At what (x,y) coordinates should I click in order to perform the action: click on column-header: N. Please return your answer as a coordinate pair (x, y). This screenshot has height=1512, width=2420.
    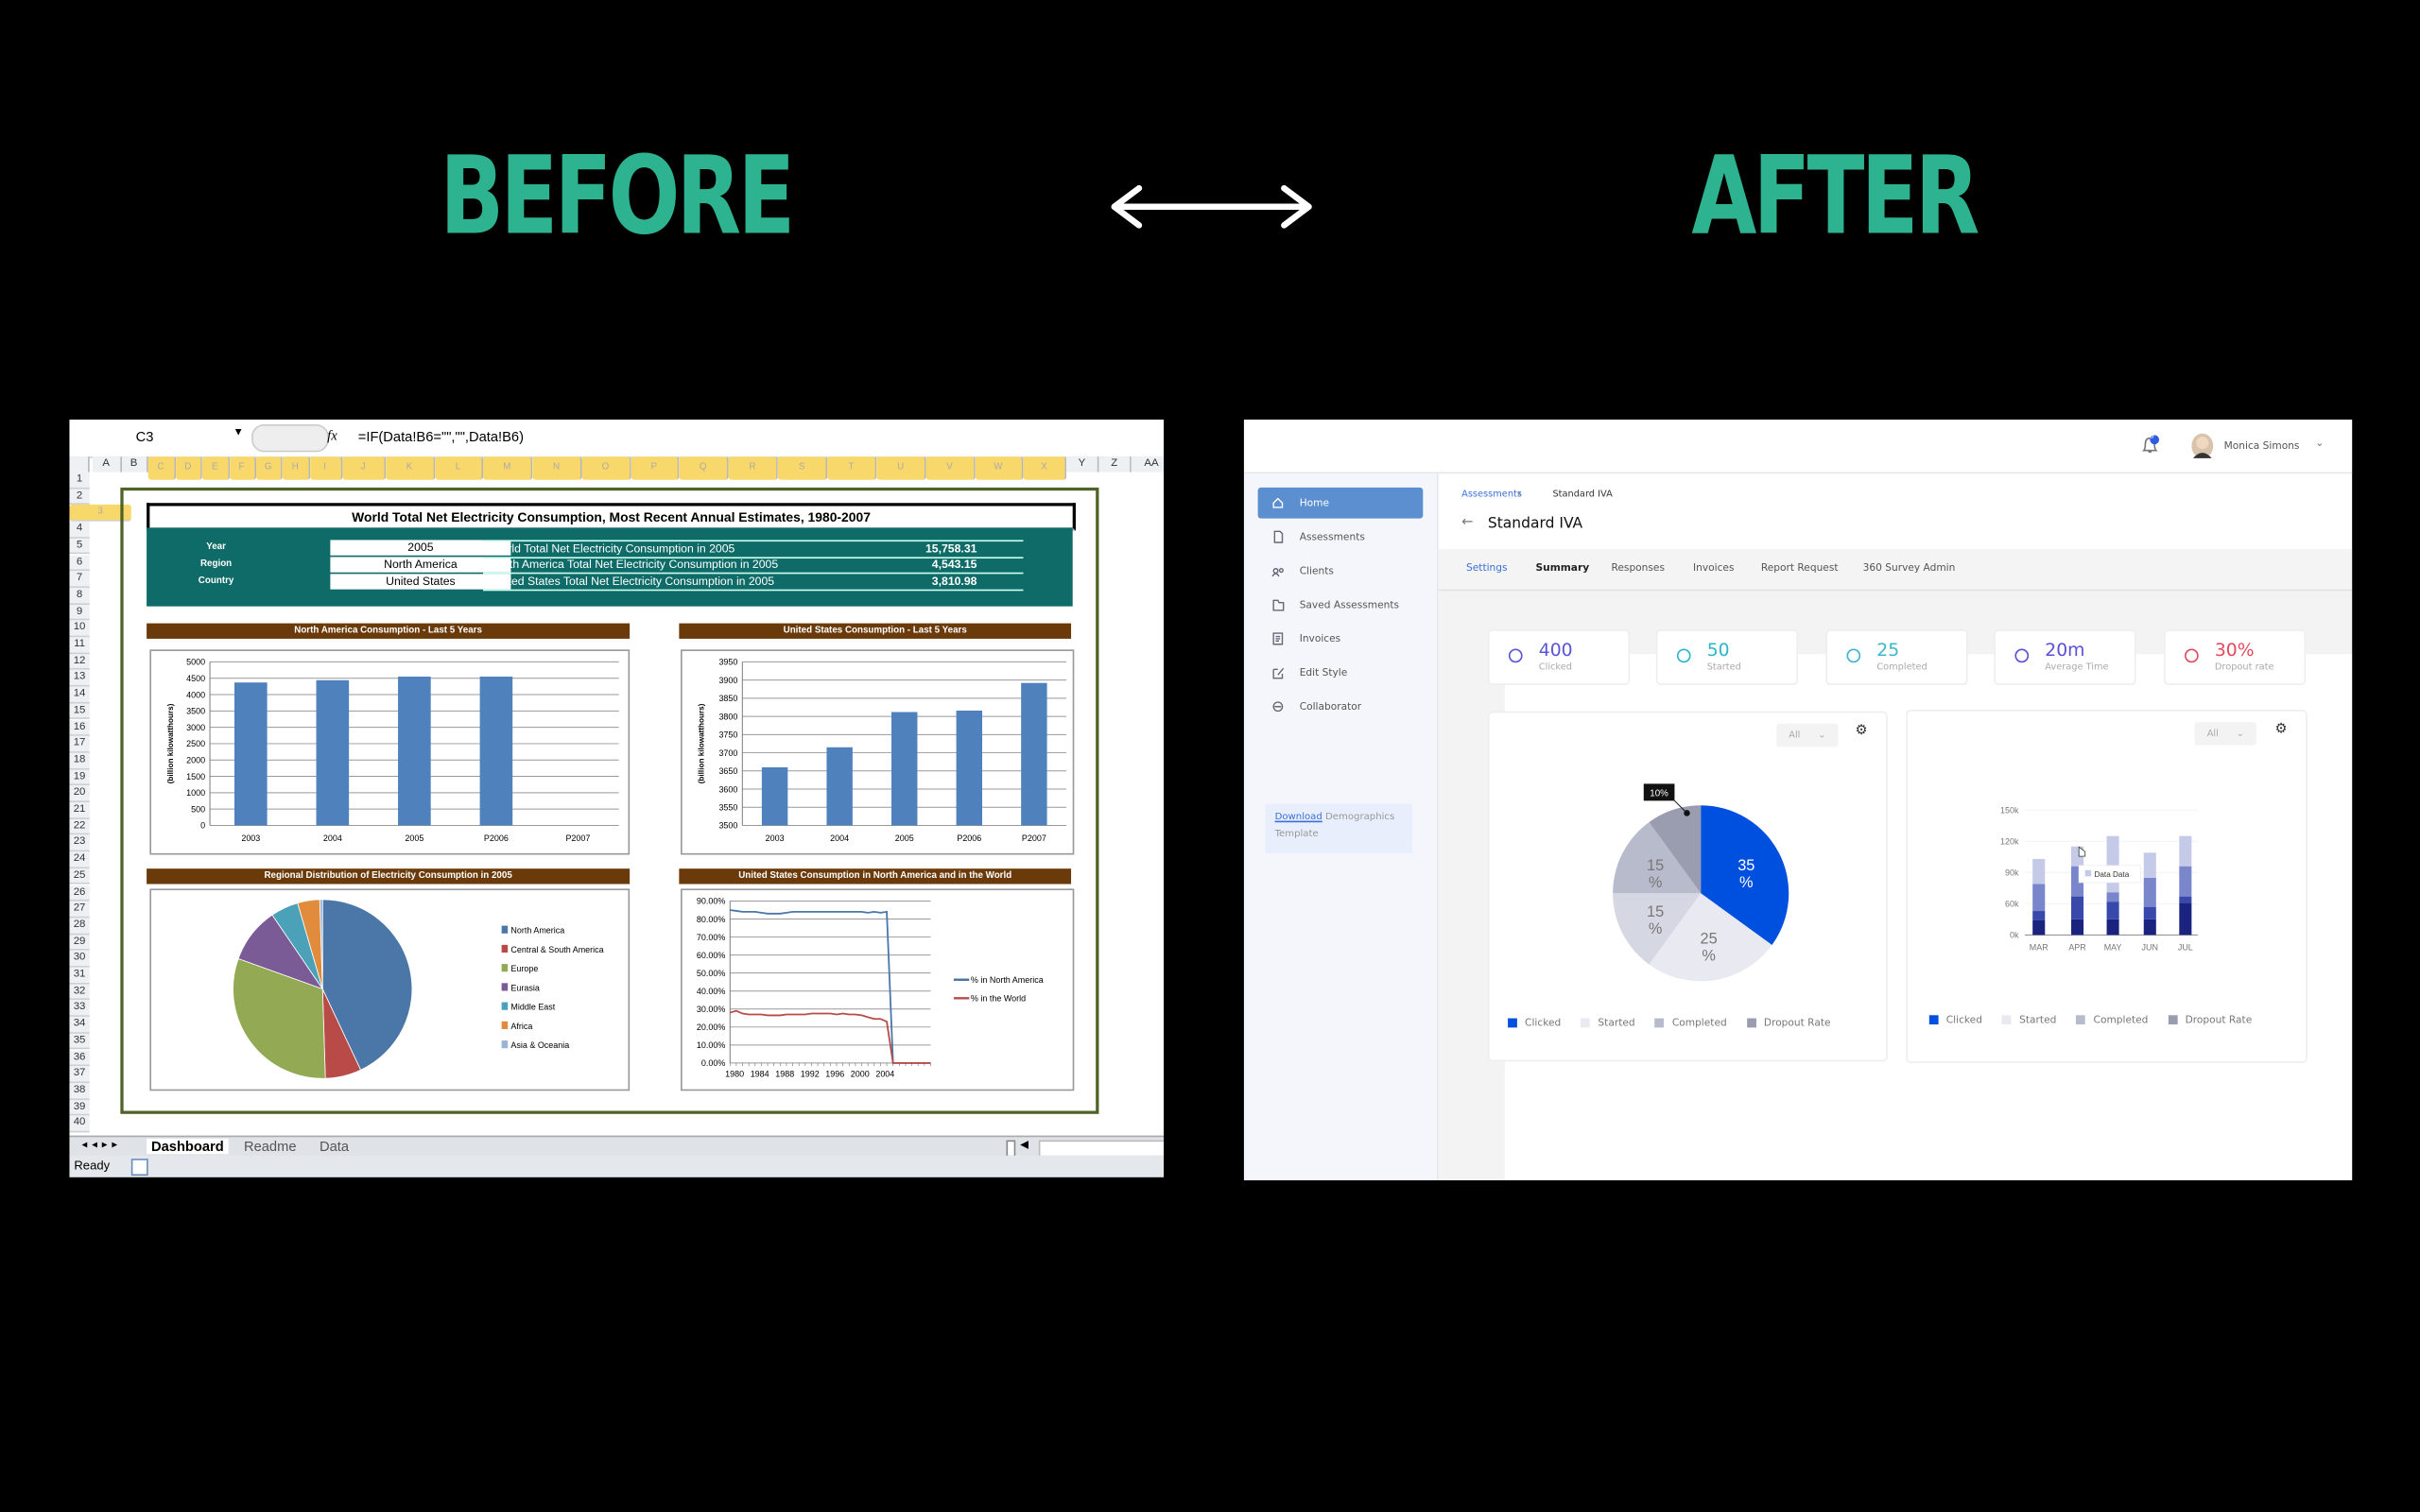
    Looking at the image, I should click on (557, 468).